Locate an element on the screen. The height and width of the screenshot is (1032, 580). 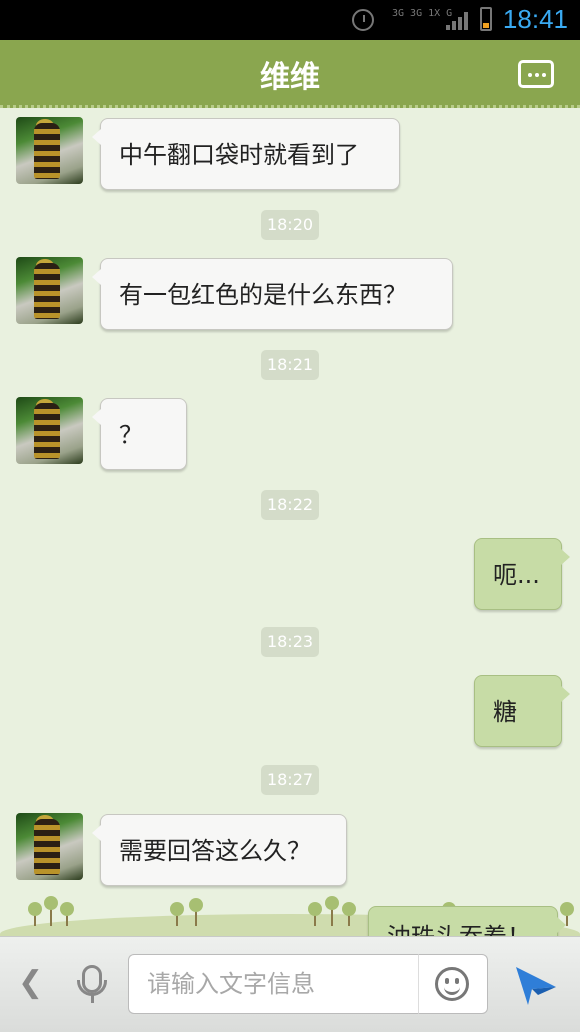
chat-header: 维维 is located at coordinates (290, 74).